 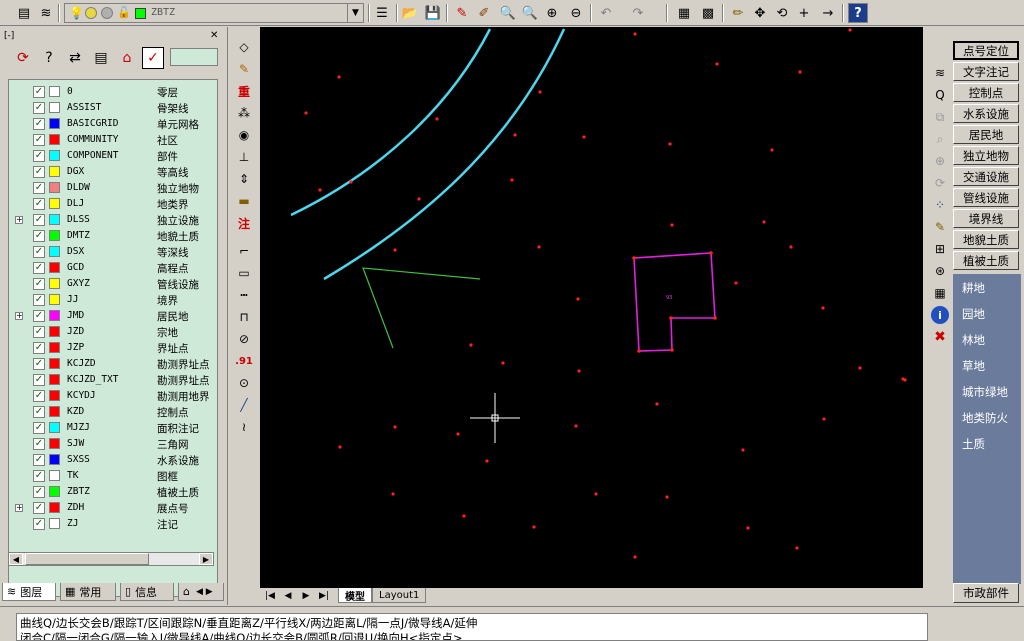 I want to click on tab-model: 模型, so click(x=355, y=595).